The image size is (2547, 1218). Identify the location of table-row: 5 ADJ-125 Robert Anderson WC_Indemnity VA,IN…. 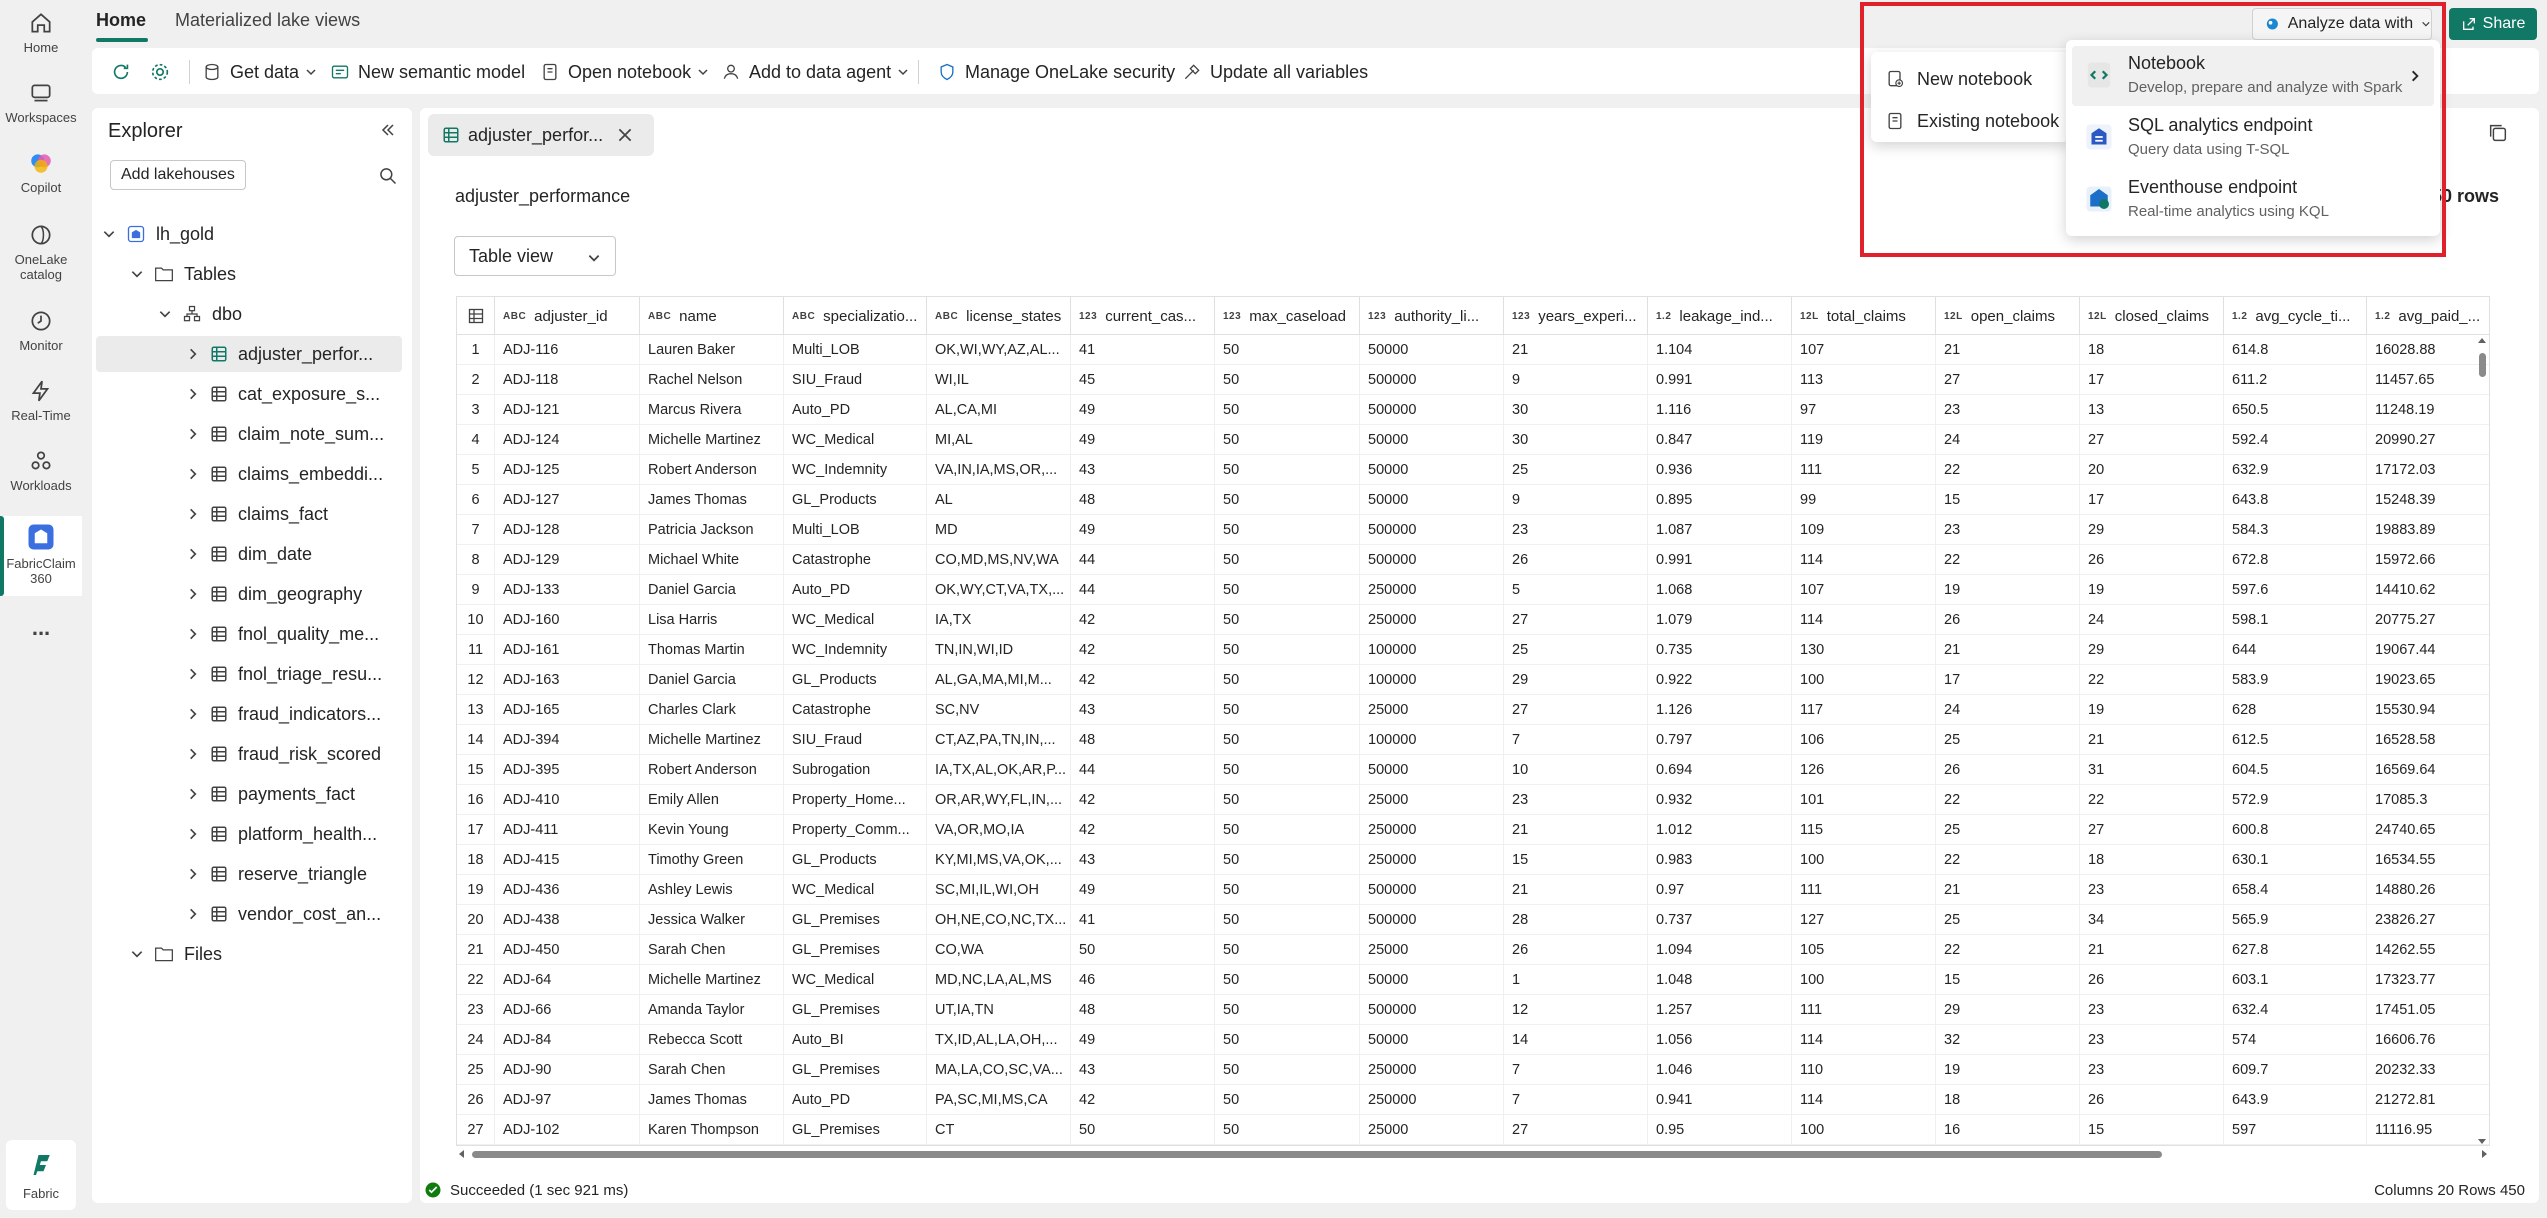
(1473, 470).